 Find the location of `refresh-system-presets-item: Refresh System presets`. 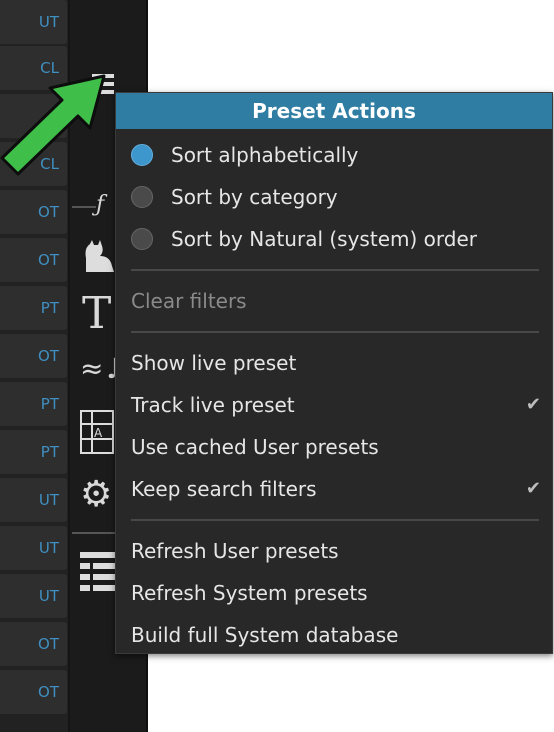

refresh-system-presets-item: Refresh System presets is located at coordinates (336, 593).